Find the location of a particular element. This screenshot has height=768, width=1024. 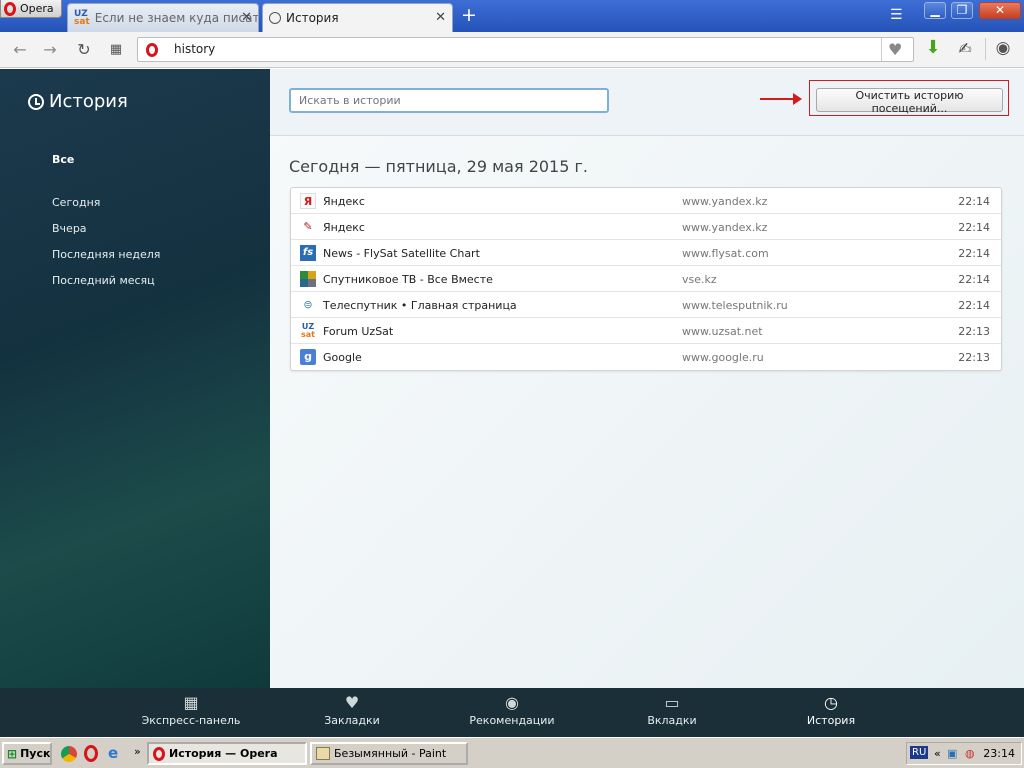

devices-icon: ▭ is located at coordinates (672, 702).